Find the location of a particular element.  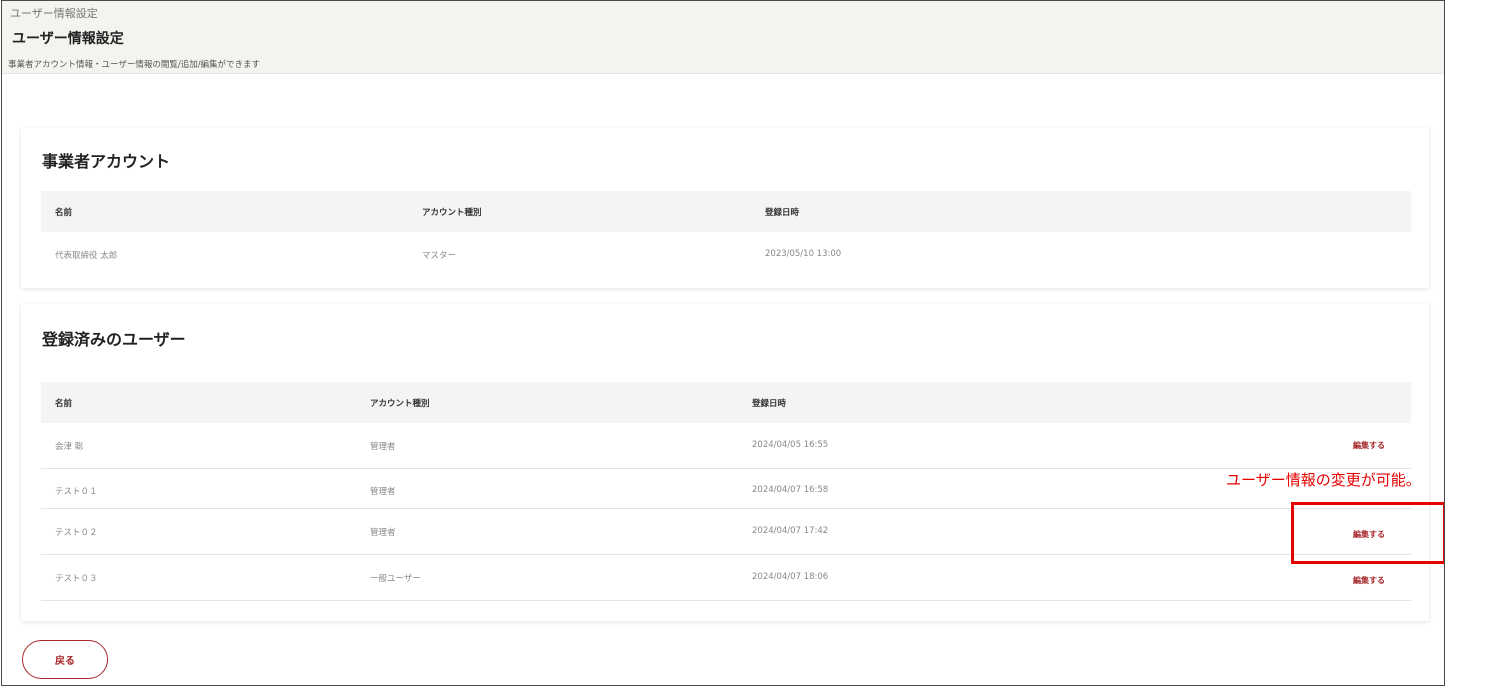

cell-registered-at: 2023/05/10 13:00 is located at coordinates (803, 254).